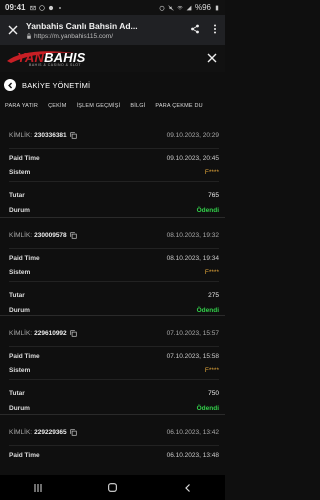 This screenshot has height=500, width=320. What do you see at coordinates (217, 7) in the screenshot?
I see `battery-icon` at bounding box center [217, 7].